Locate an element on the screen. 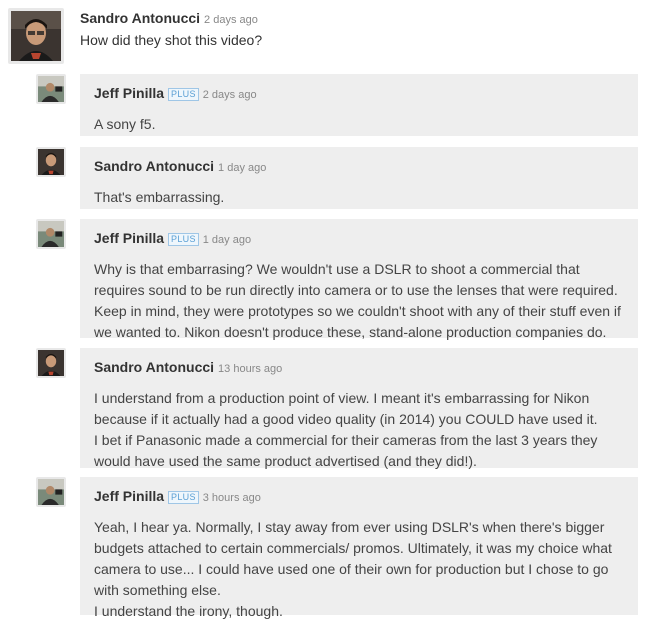 This screenshot has width=648, height=622. timestamp: 13 hours ago is located at coordinates (250, 369).